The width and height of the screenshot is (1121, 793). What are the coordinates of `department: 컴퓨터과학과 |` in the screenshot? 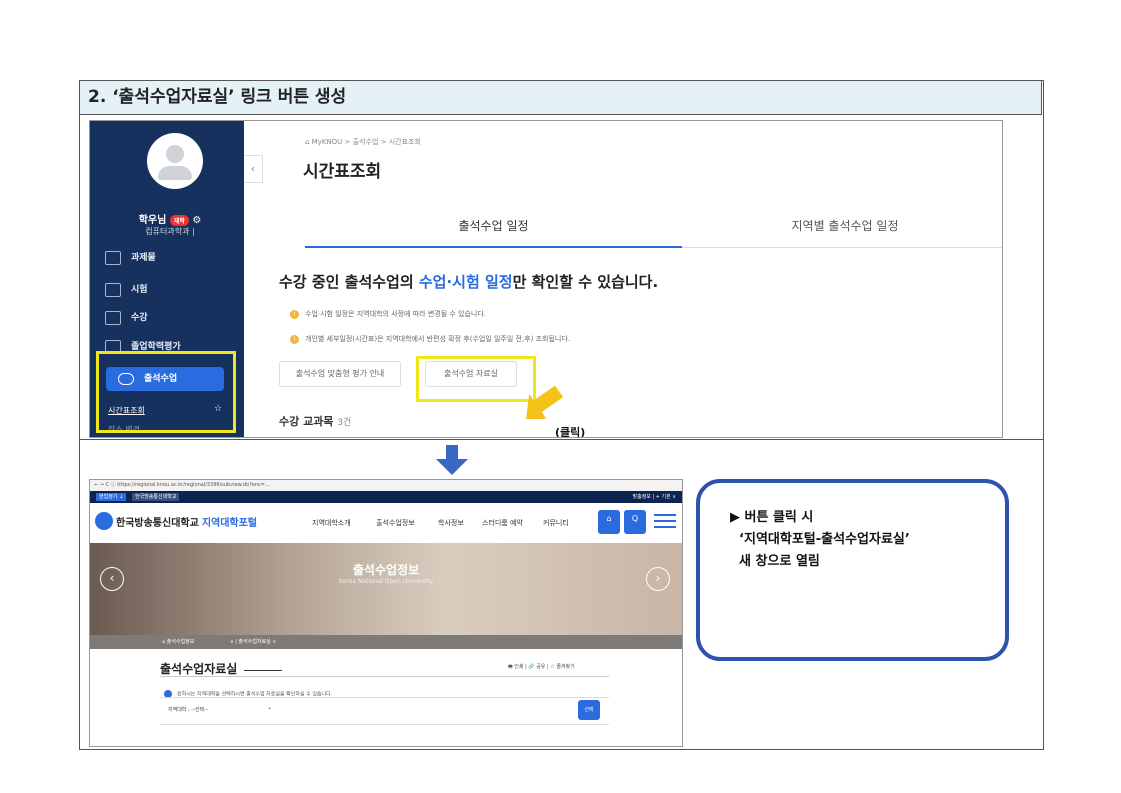 It's located at (170, 231).